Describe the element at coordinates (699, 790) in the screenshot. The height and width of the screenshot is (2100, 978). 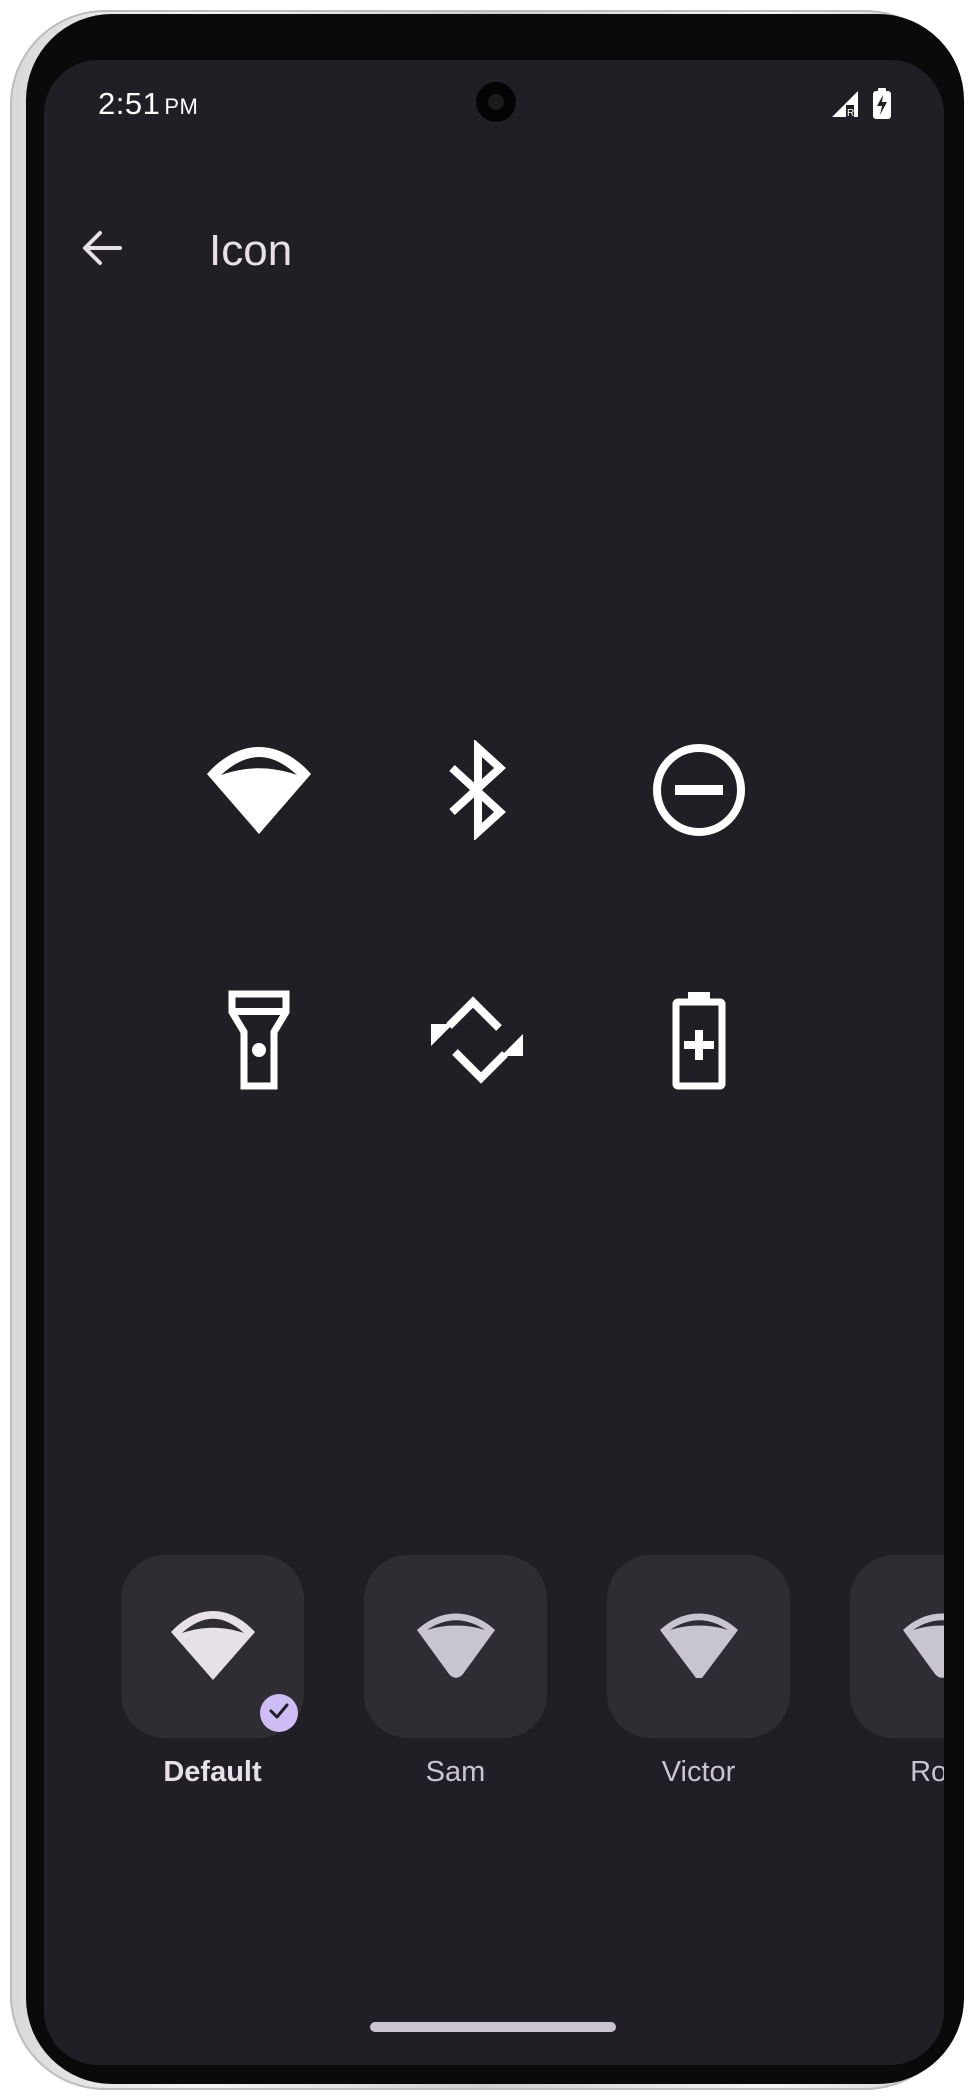
I see `do-not-disturb-icon` at that location.